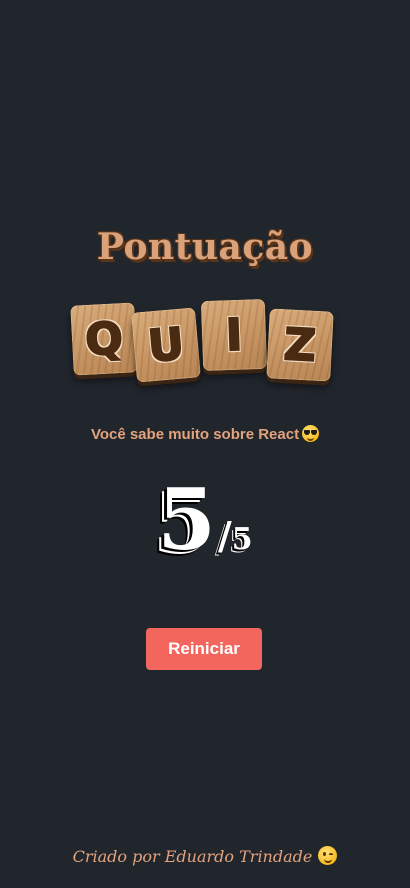 The image size is (410, 888). I want to click on winking-emoji-icon, so click(328, 855).